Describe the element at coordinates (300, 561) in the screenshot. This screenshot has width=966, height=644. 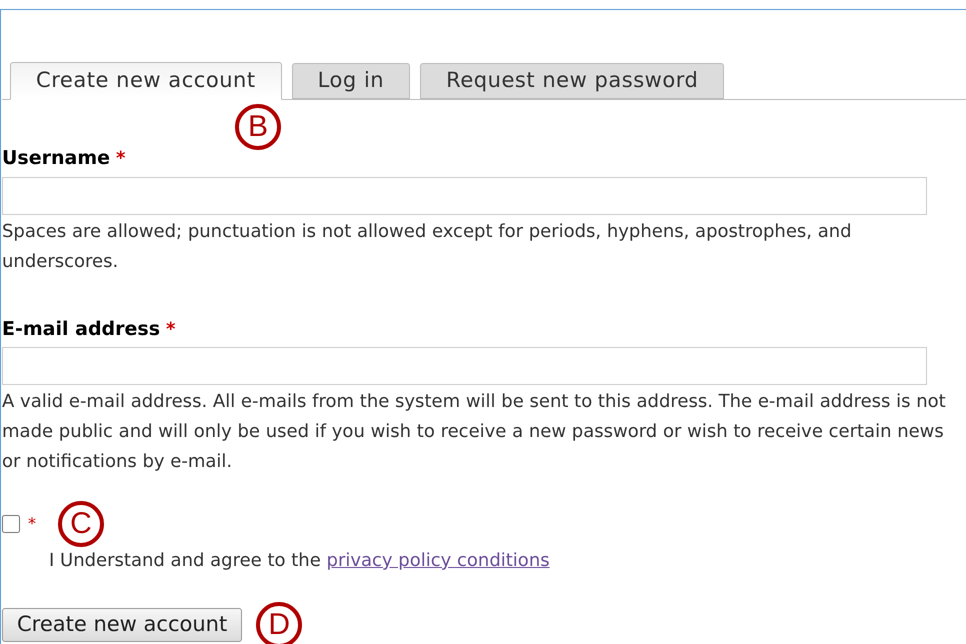
I see `agreement-text: I Understand and agree to the privacy policy conditions` at that location.